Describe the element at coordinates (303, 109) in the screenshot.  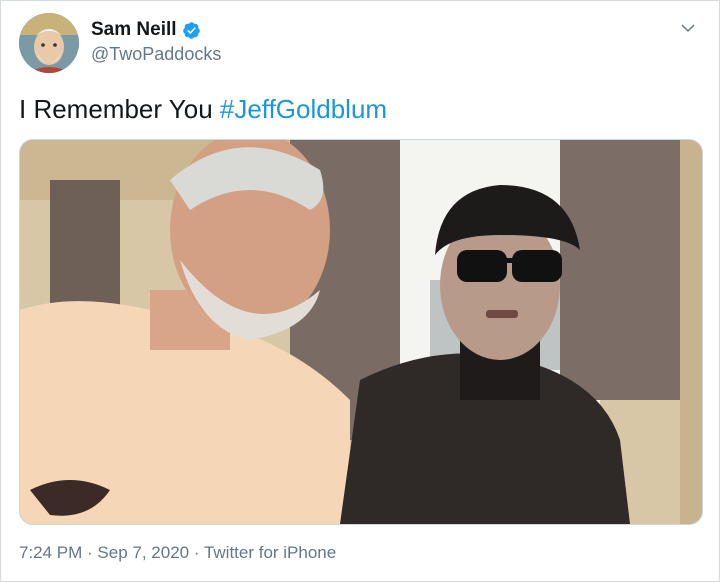
I see `hashtag-link: #JeffGoldblum` at that location.